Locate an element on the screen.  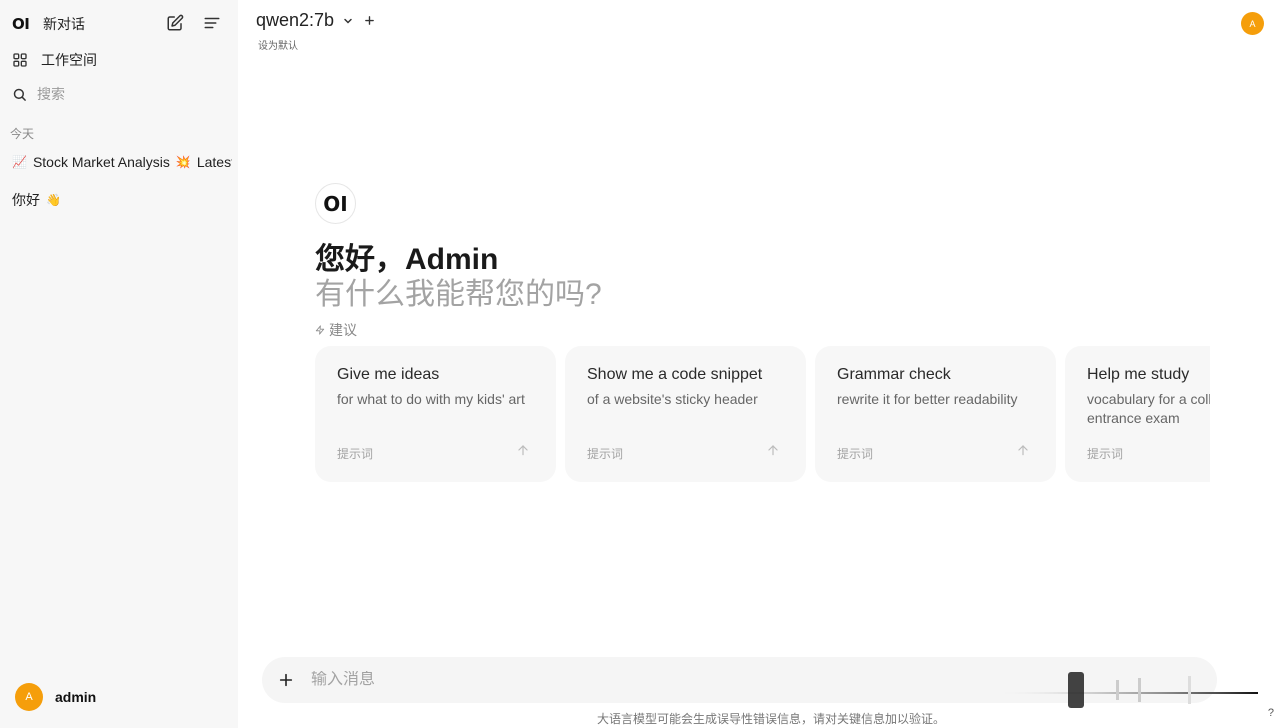
workspace-label: 工作空间 is located at coordinates (69, 60).